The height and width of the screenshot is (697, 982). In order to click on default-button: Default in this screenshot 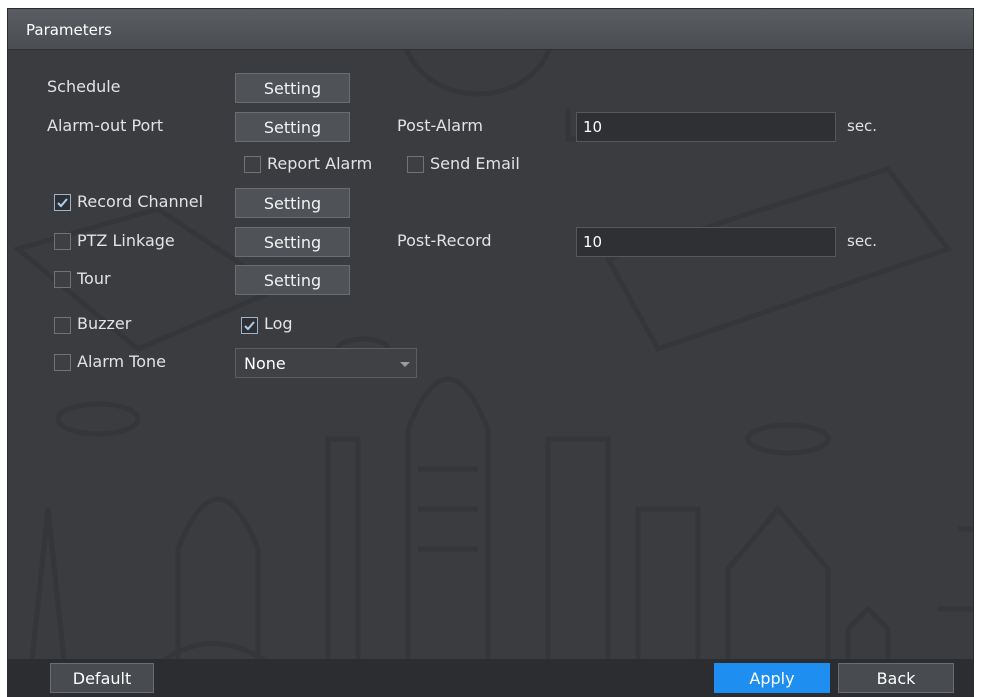, I will do `click(102, 678)`.